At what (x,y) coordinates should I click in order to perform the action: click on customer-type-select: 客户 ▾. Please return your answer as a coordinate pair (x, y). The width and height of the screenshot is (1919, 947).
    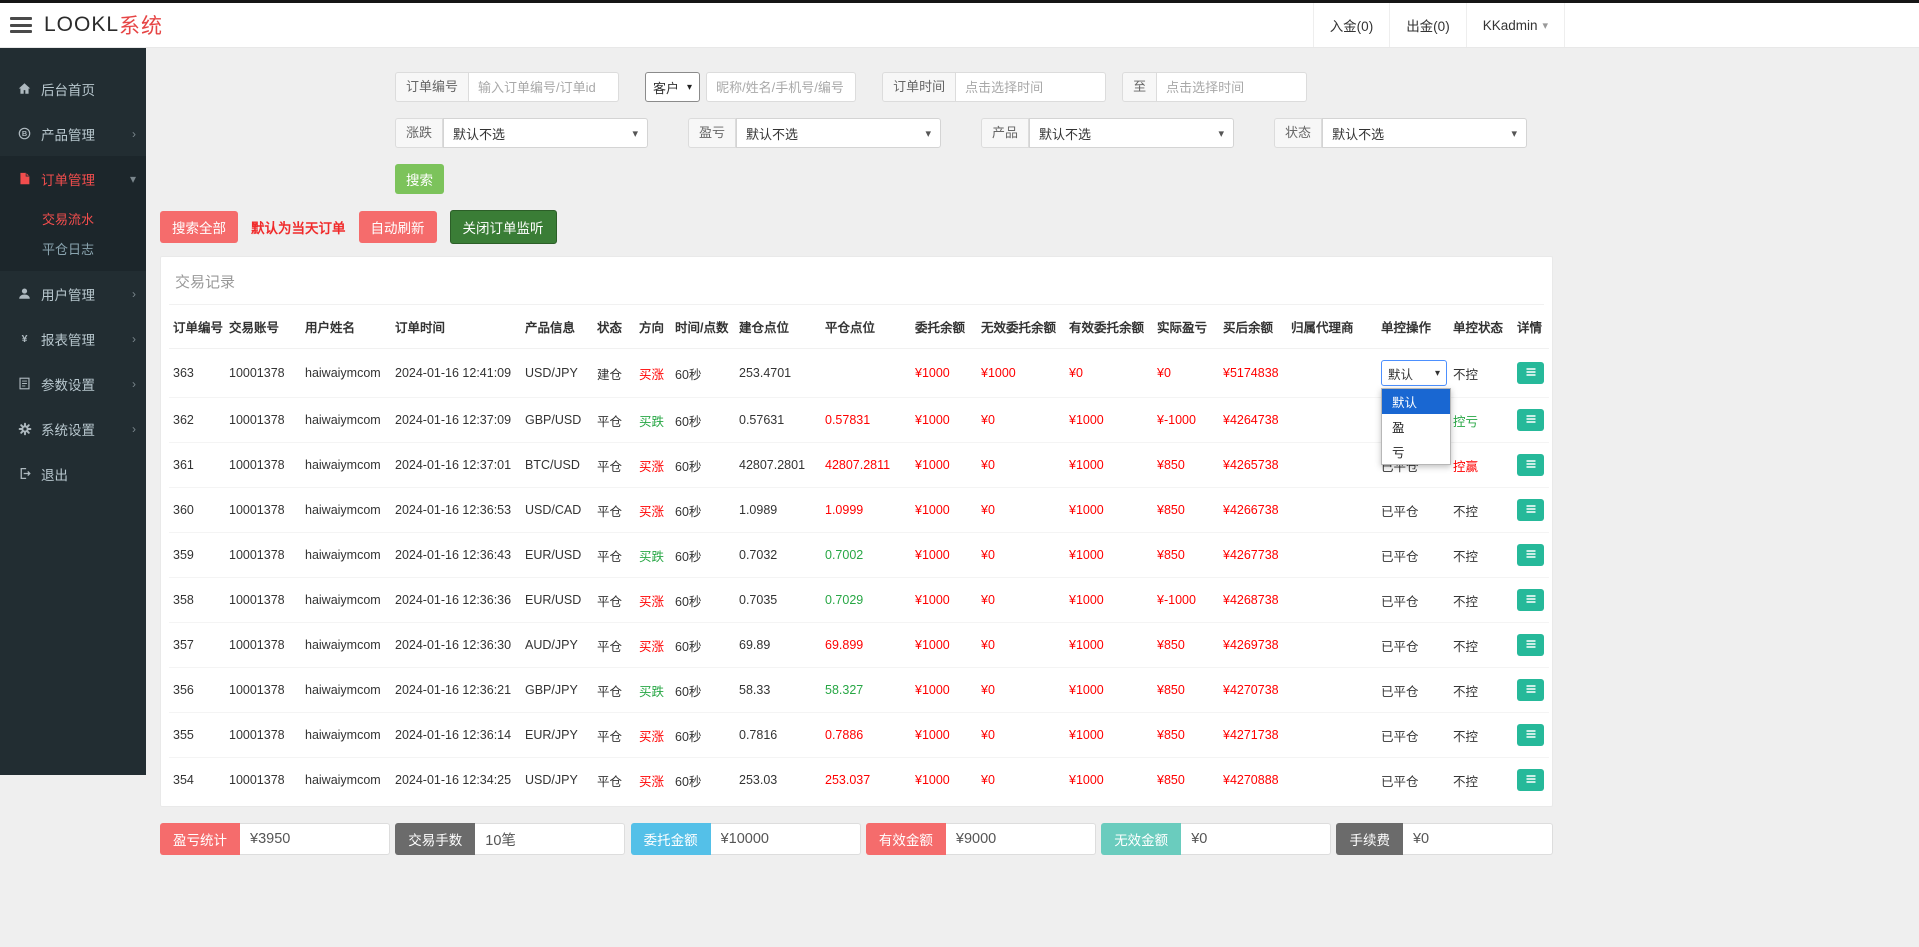
    Looking at the image, I should click on (673, 87).